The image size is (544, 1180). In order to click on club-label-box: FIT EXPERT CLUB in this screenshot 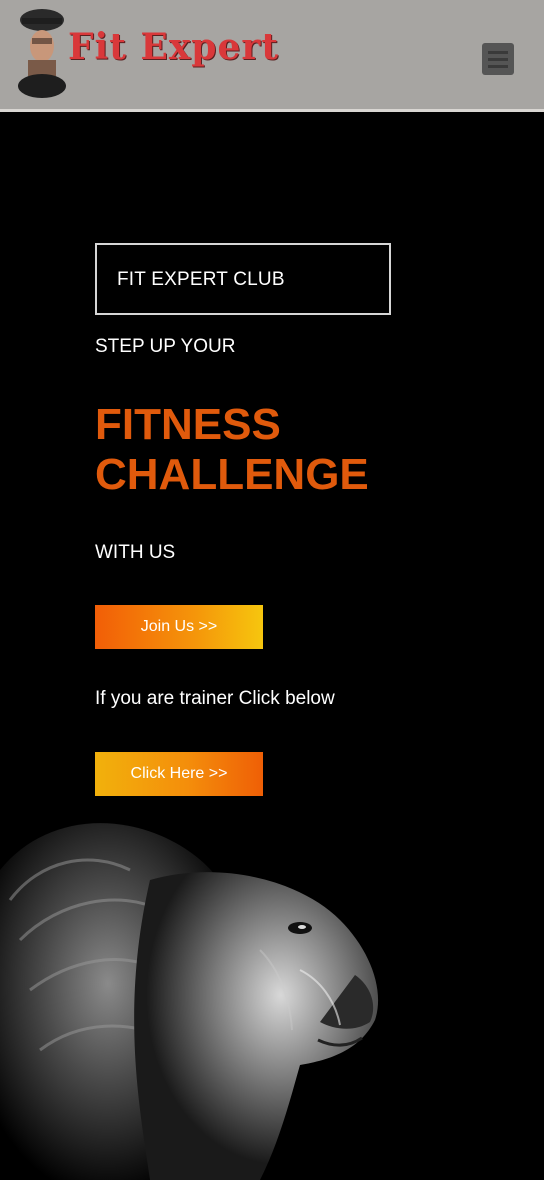, I will do `click(243, 279)`.